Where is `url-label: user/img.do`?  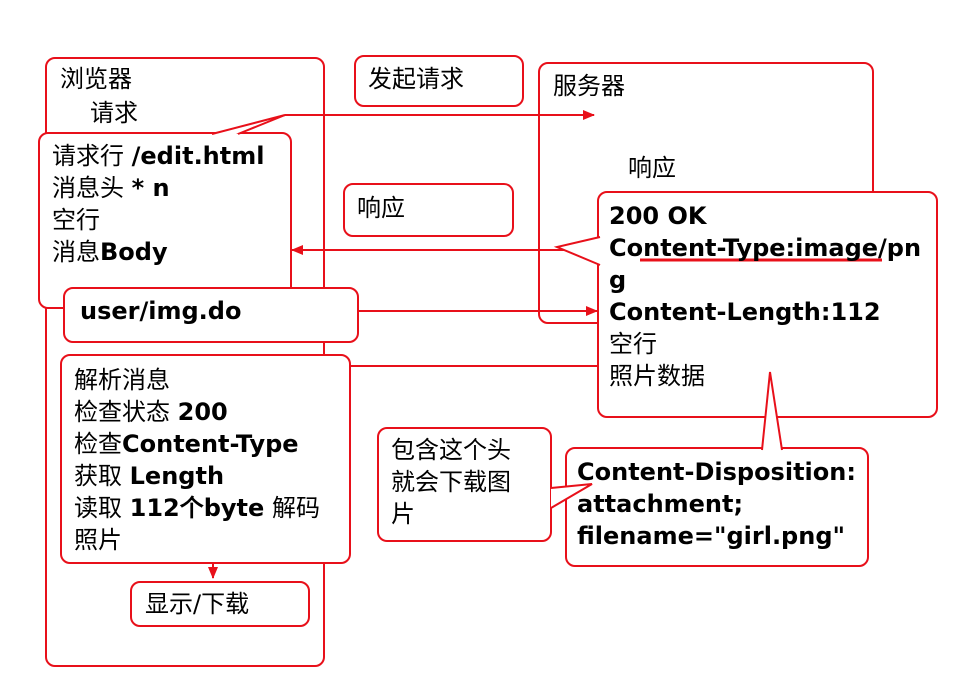 url-label: user/img.do is located at coordinates (161, 311).